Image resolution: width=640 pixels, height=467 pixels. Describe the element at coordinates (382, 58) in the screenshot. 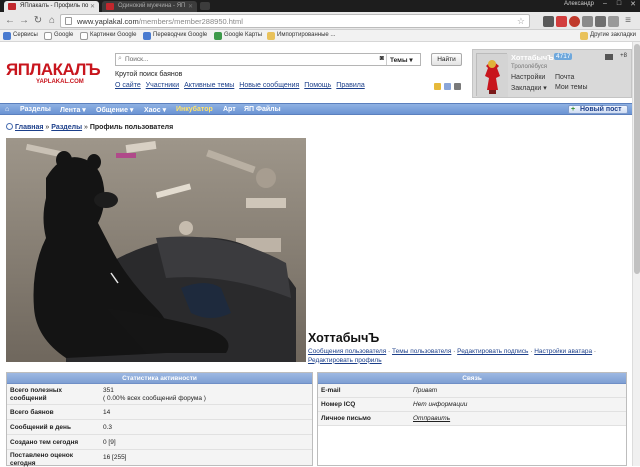

I see `camera-icon: ◙` at that location.